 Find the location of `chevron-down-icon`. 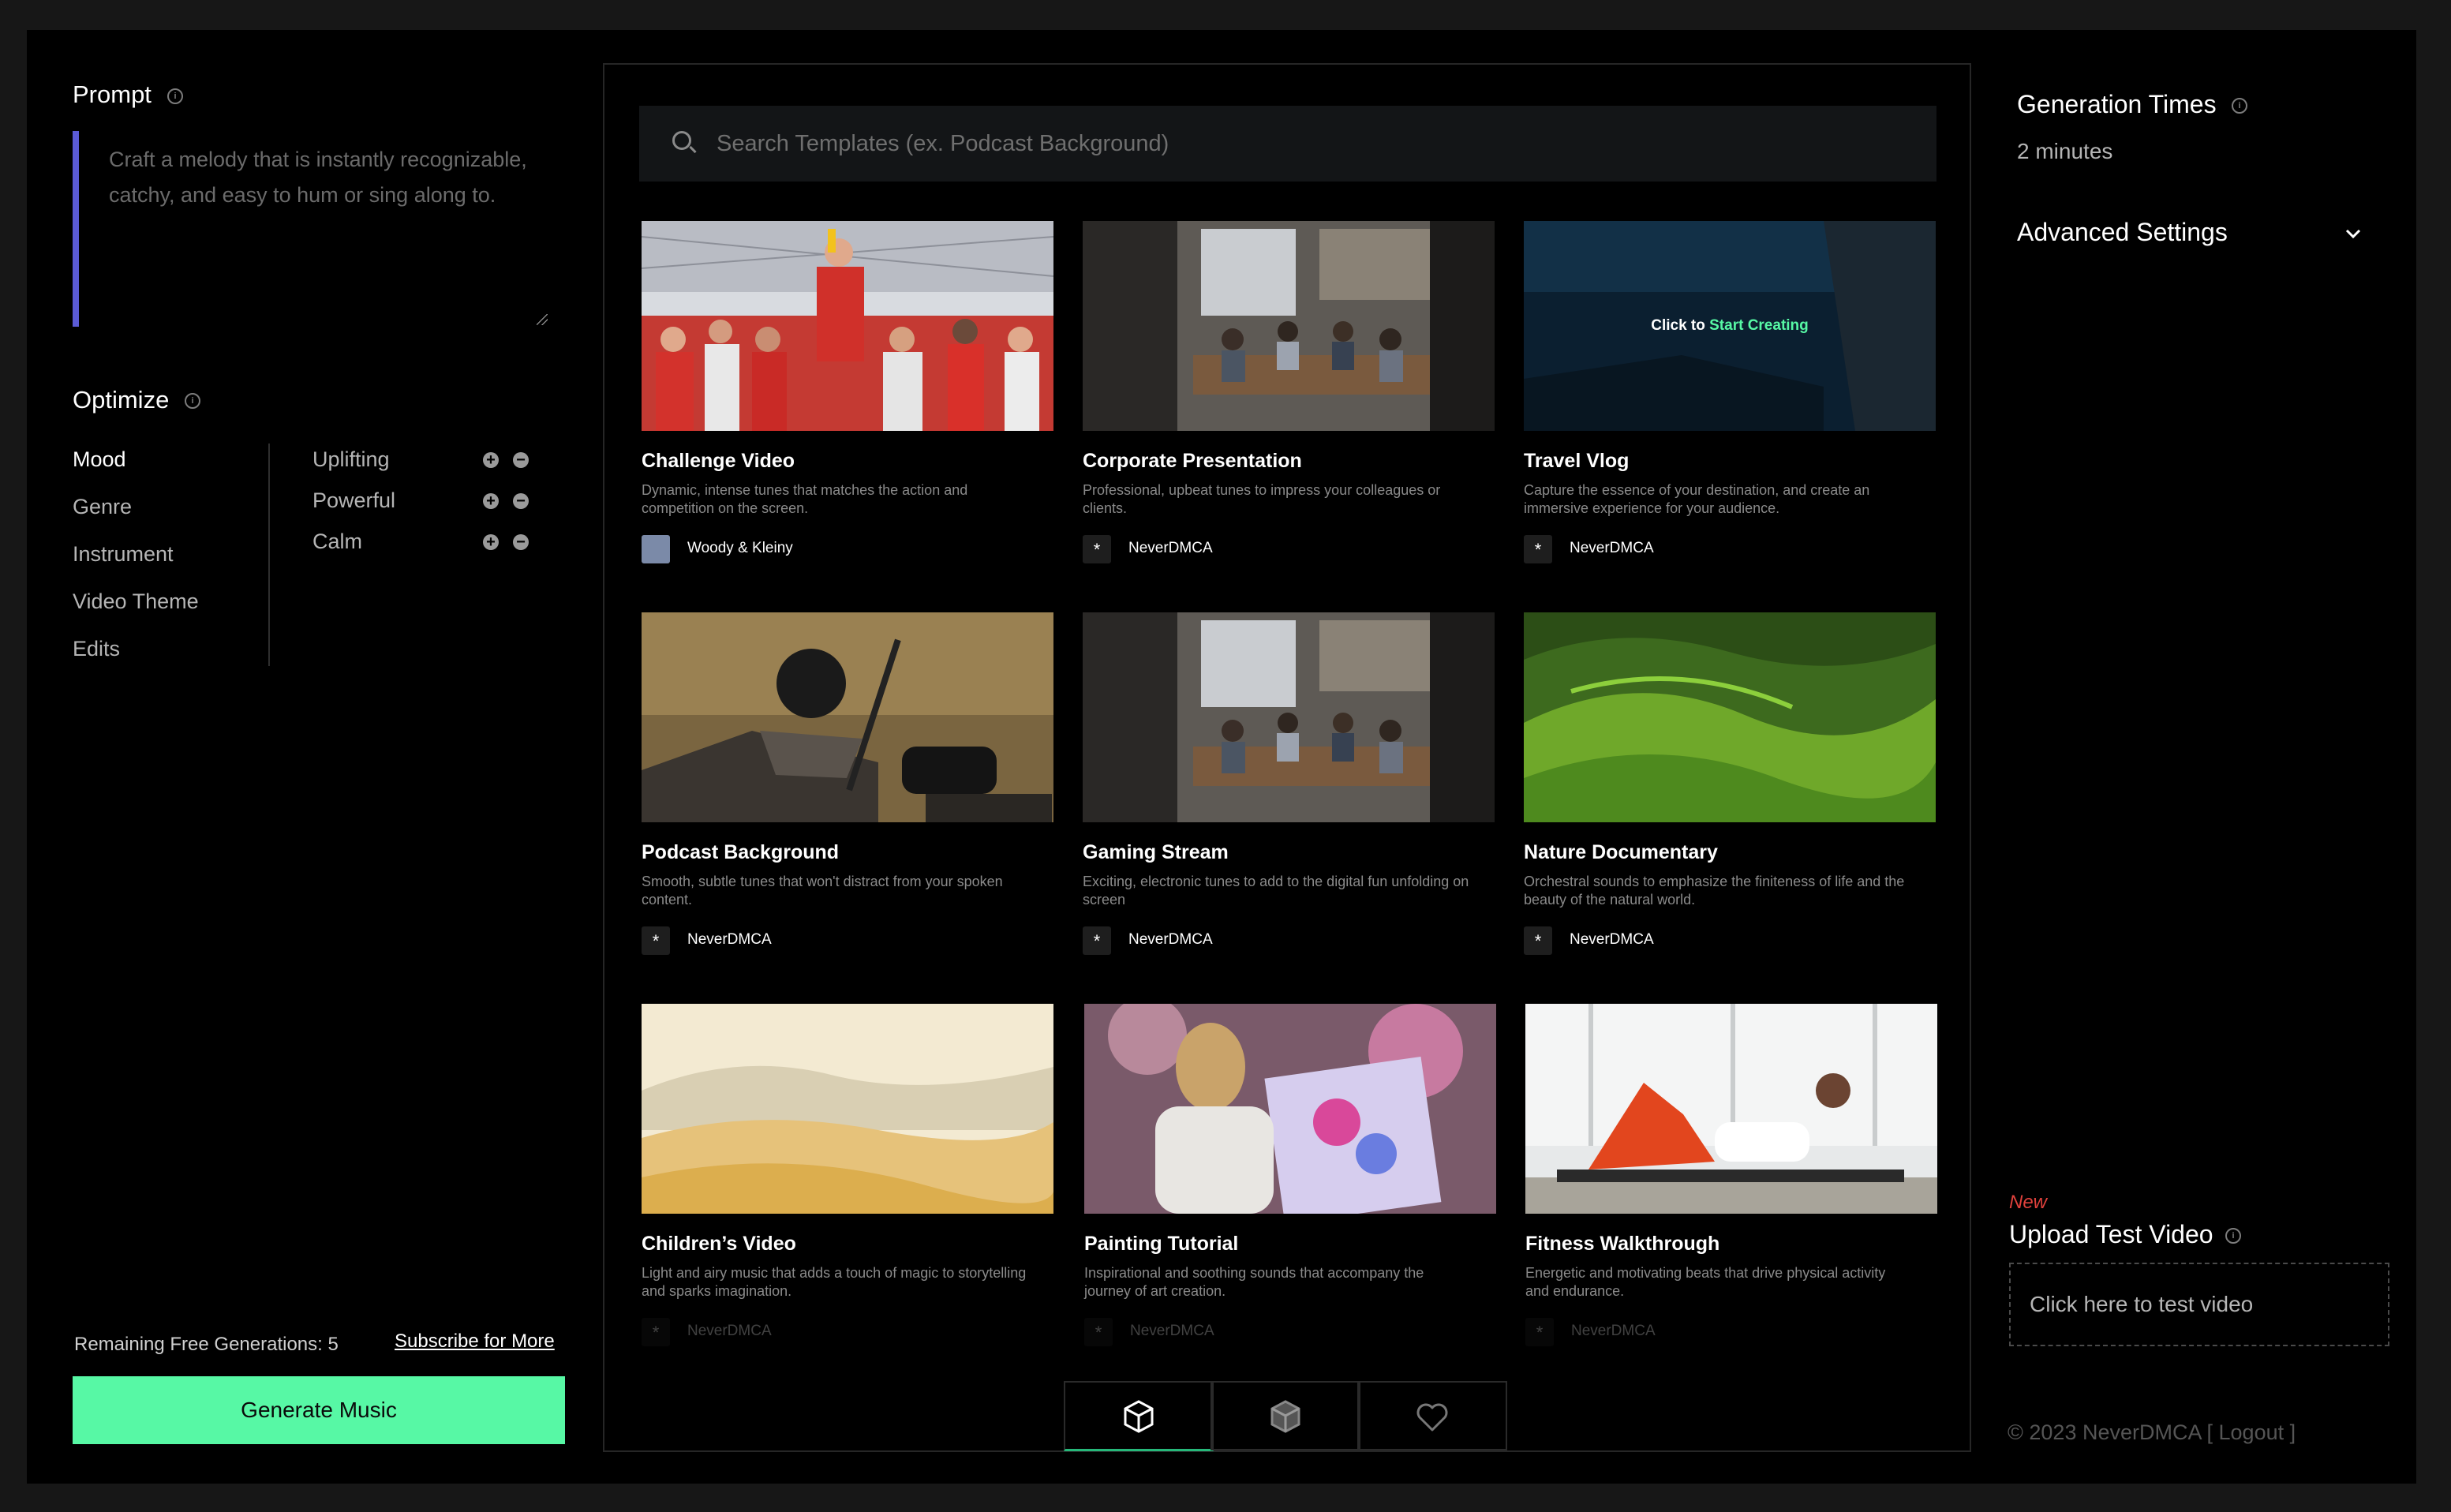

chevron-down-icon is located at coordinates (2353, 233).